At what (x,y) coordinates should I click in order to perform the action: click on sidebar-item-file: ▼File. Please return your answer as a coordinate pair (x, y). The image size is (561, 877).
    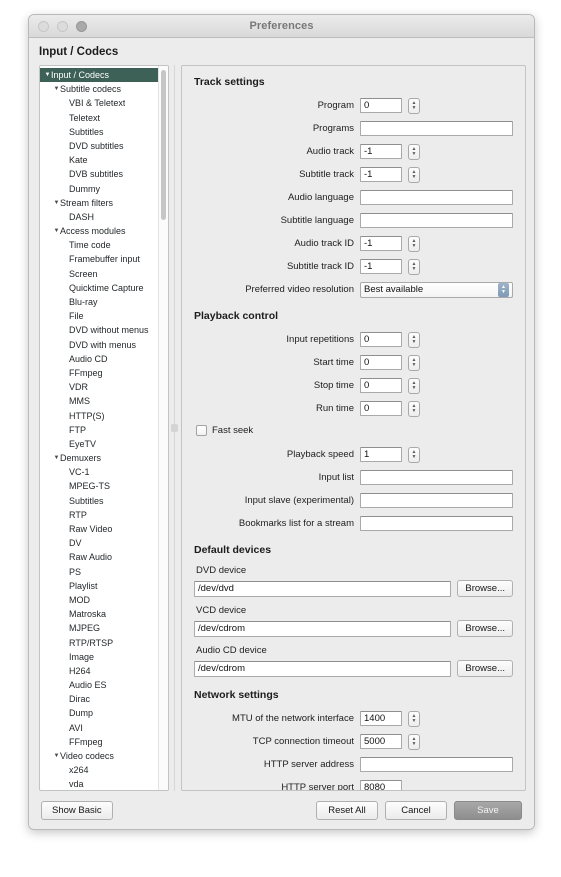
    Looking at the image, I should click on (104, 316).